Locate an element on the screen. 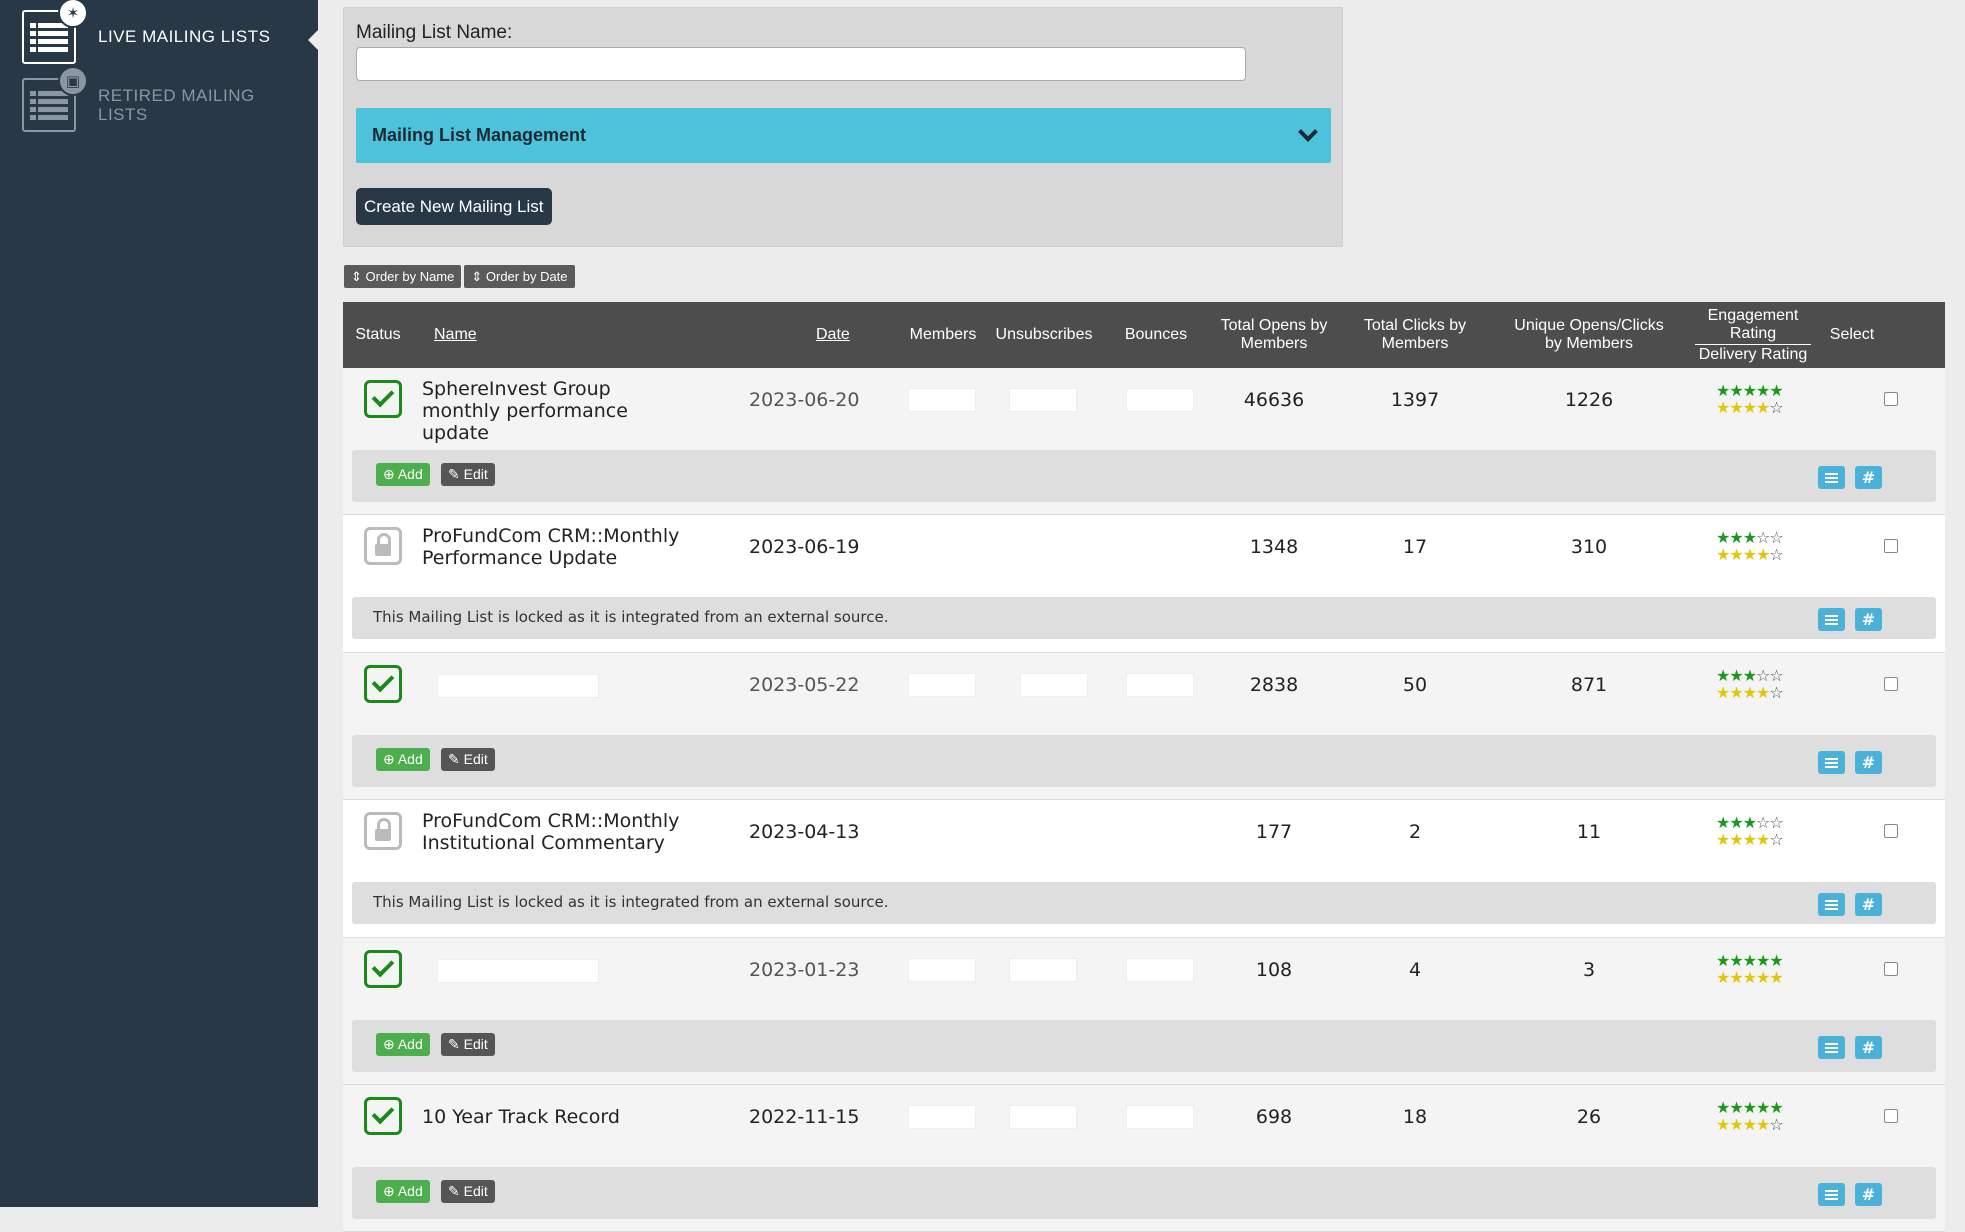 This screenshot has height=1232, width=1965. header-total-clicks-line1: Total Clicks by is located at coordinates (1415, 325).